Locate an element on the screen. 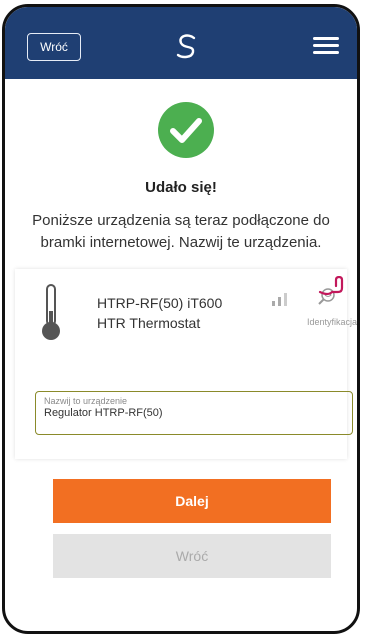 The image size is (366, 640). hamburger-menu-icon is located at coordinates (326, 46).